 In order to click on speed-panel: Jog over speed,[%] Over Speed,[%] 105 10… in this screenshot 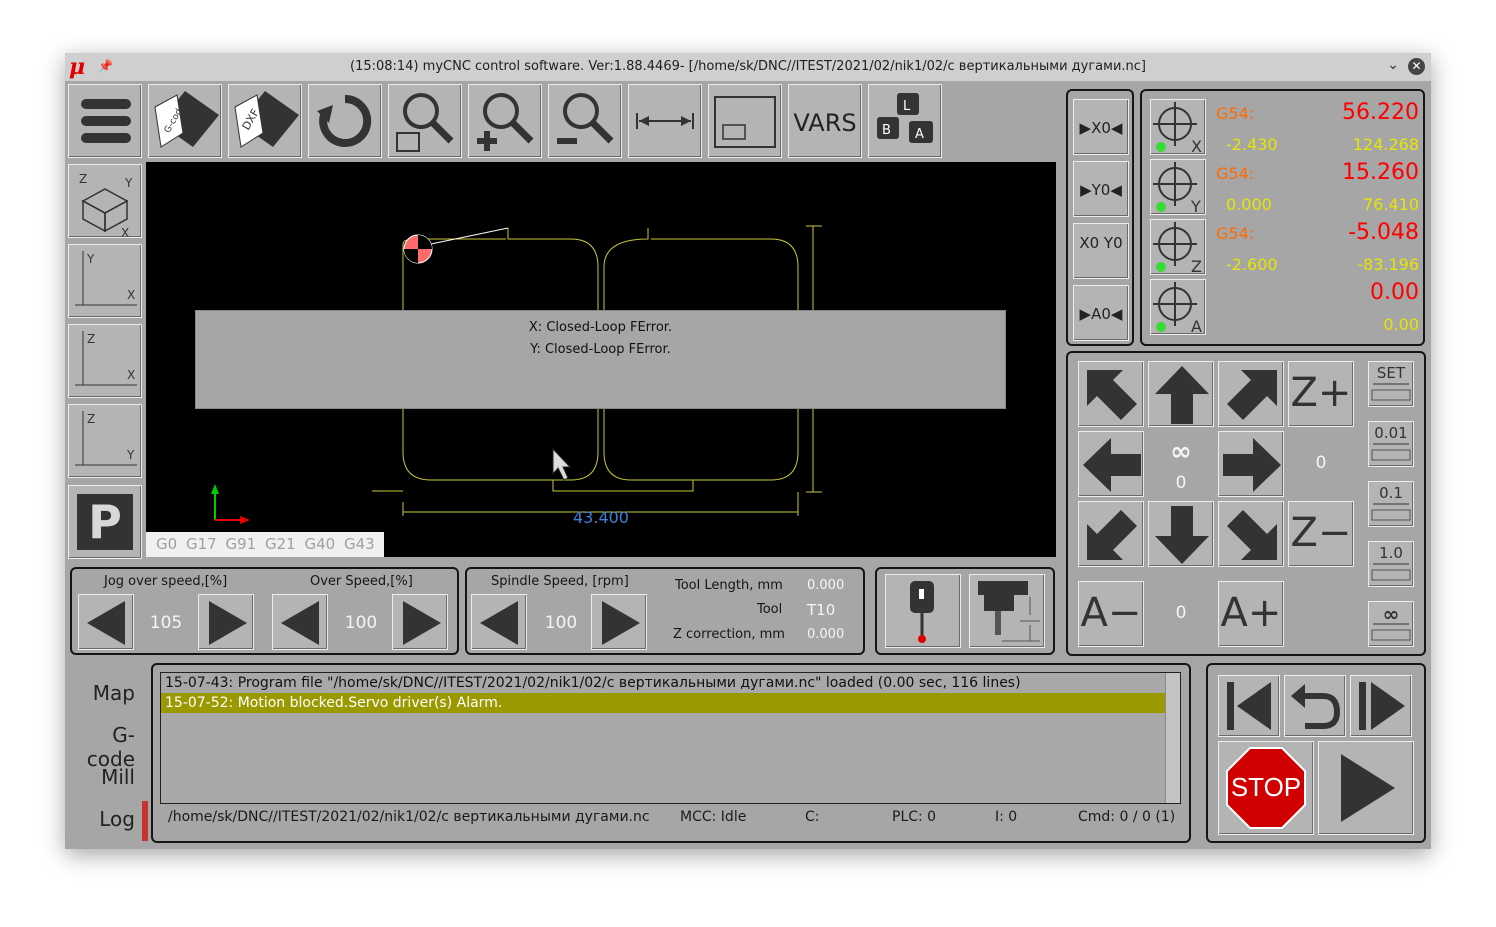, I will do `click(264, 611)`.